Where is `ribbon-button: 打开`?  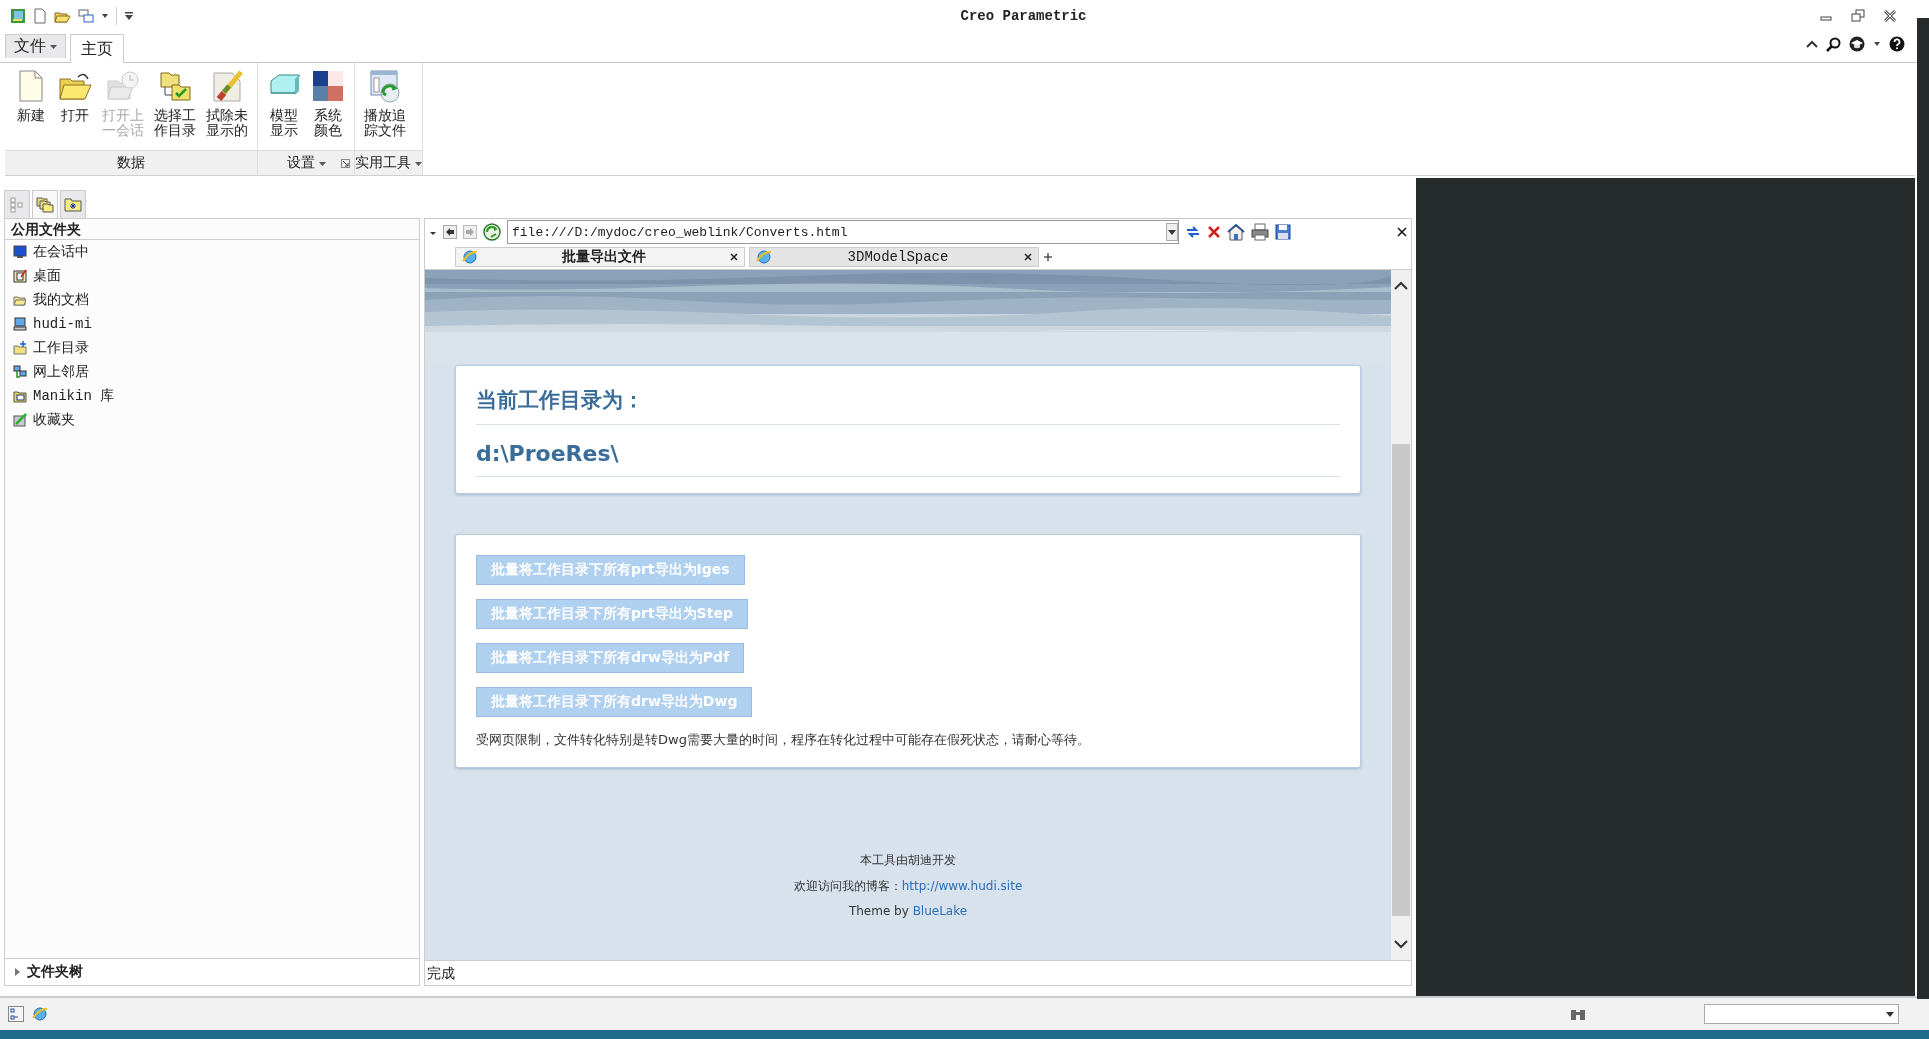 ribbon-button: 打开 is located at coordinates (75, 108).